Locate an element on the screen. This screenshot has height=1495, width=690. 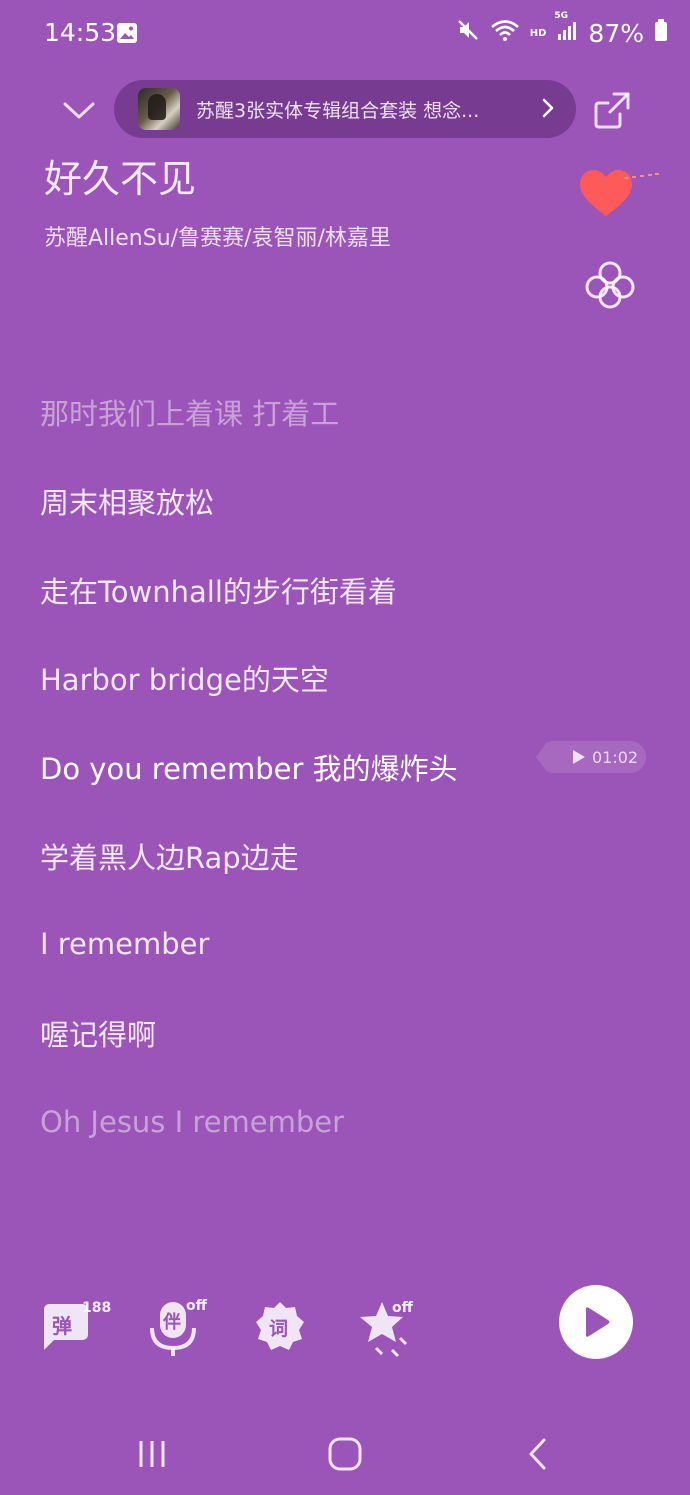
signal-icon: 5G is located at coordinates (566, 29).